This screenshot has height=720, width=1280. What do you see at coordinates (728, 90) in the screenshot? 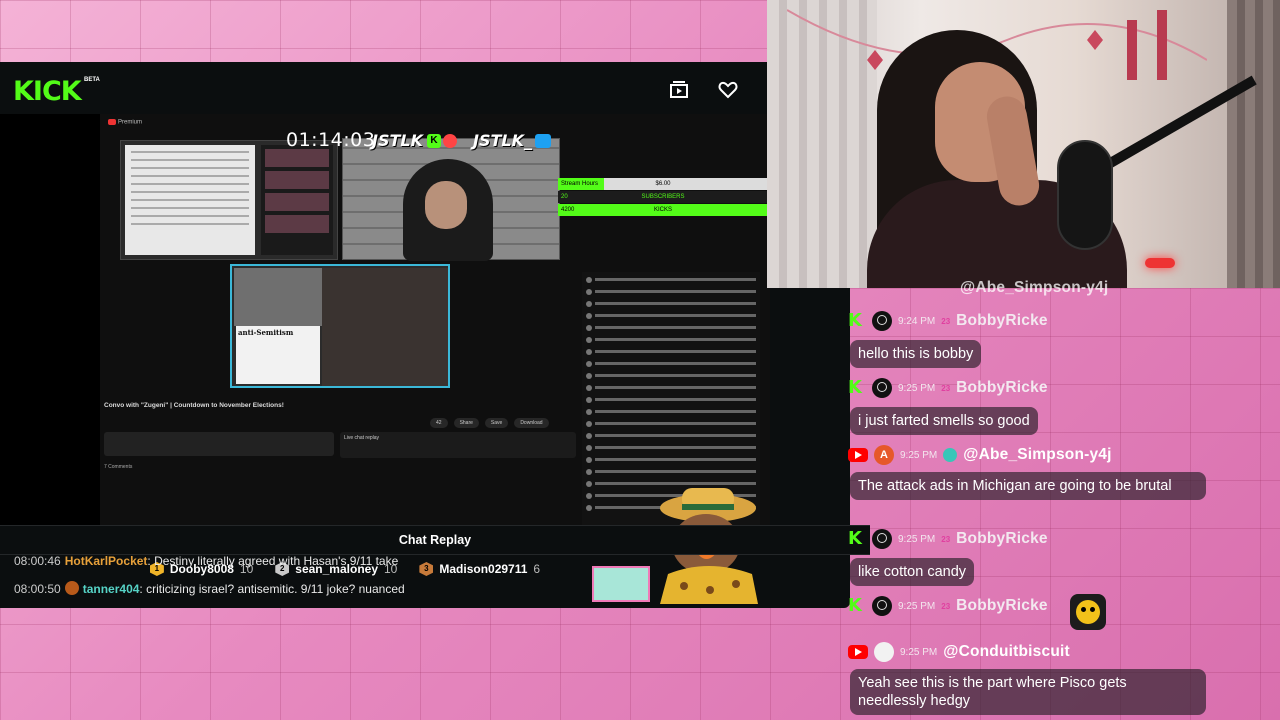
I see `heart-icon` at bounding box center [728, 90].